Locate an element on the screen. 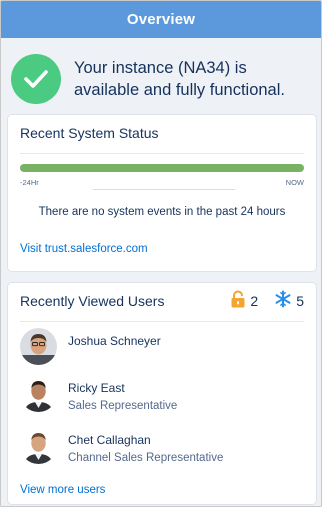 Image resolution: width=322 pixels, height=507 pixels. header-bar: Overview is located at coordinates (161, 19).